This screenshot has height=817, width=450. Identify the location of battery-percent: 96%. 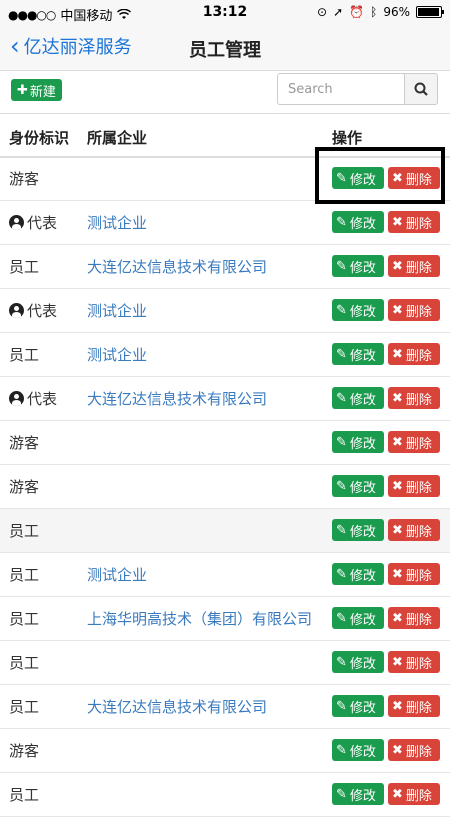
(396, 12).